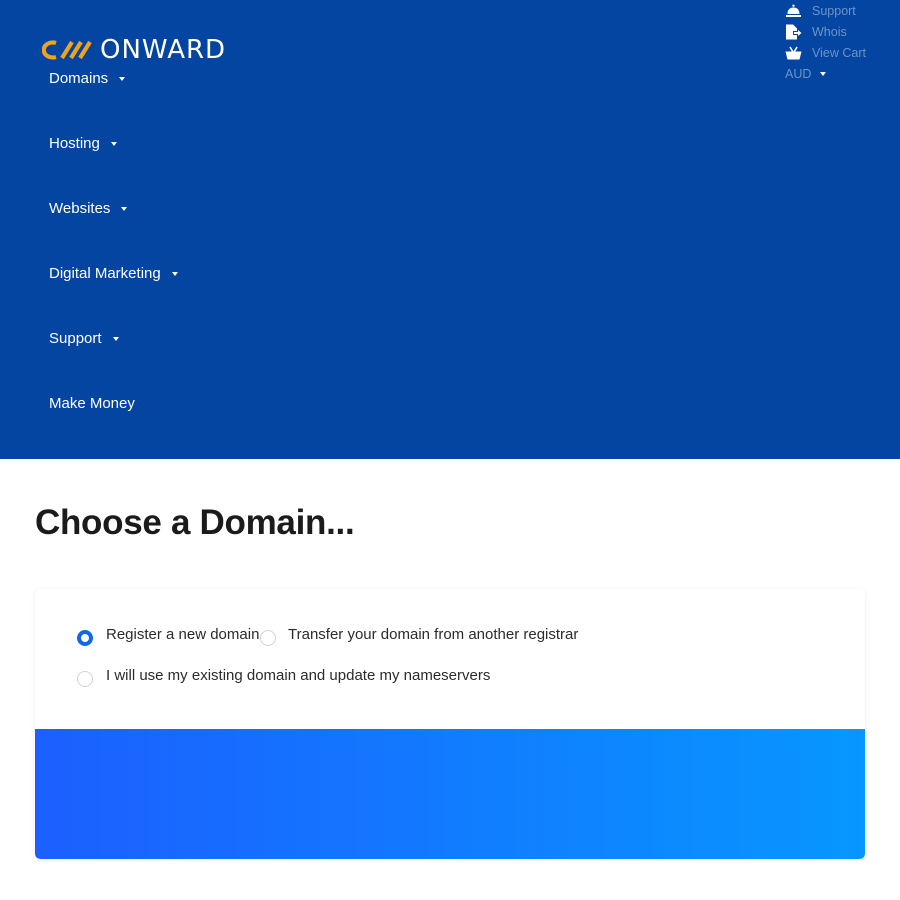 This screenshot has height=900, width=900. I want to click on nav-item-domains: Domains, so click(87, 78).